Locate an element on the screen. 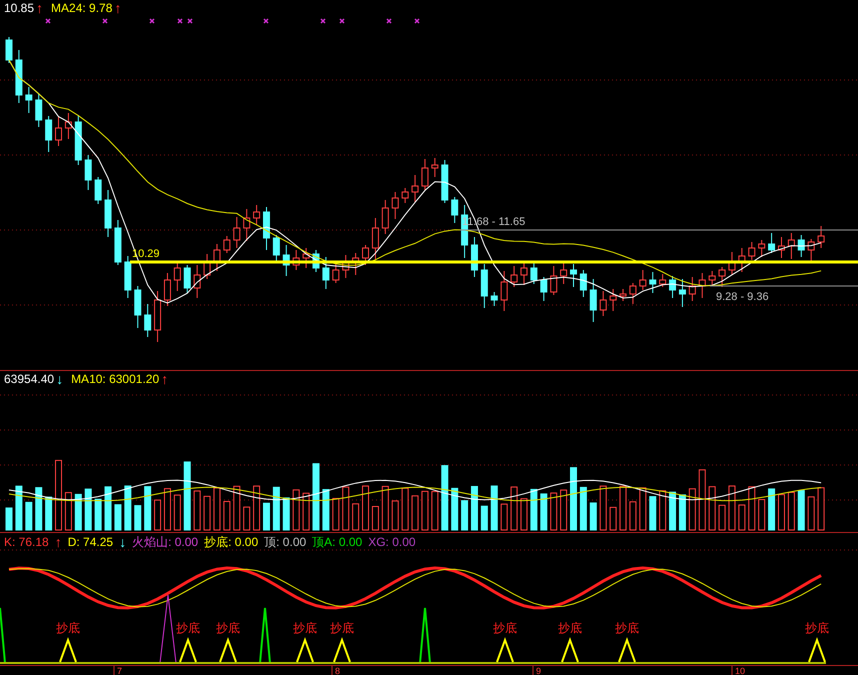  indicator-value: 10.85 is located at coordinates (19, 8).